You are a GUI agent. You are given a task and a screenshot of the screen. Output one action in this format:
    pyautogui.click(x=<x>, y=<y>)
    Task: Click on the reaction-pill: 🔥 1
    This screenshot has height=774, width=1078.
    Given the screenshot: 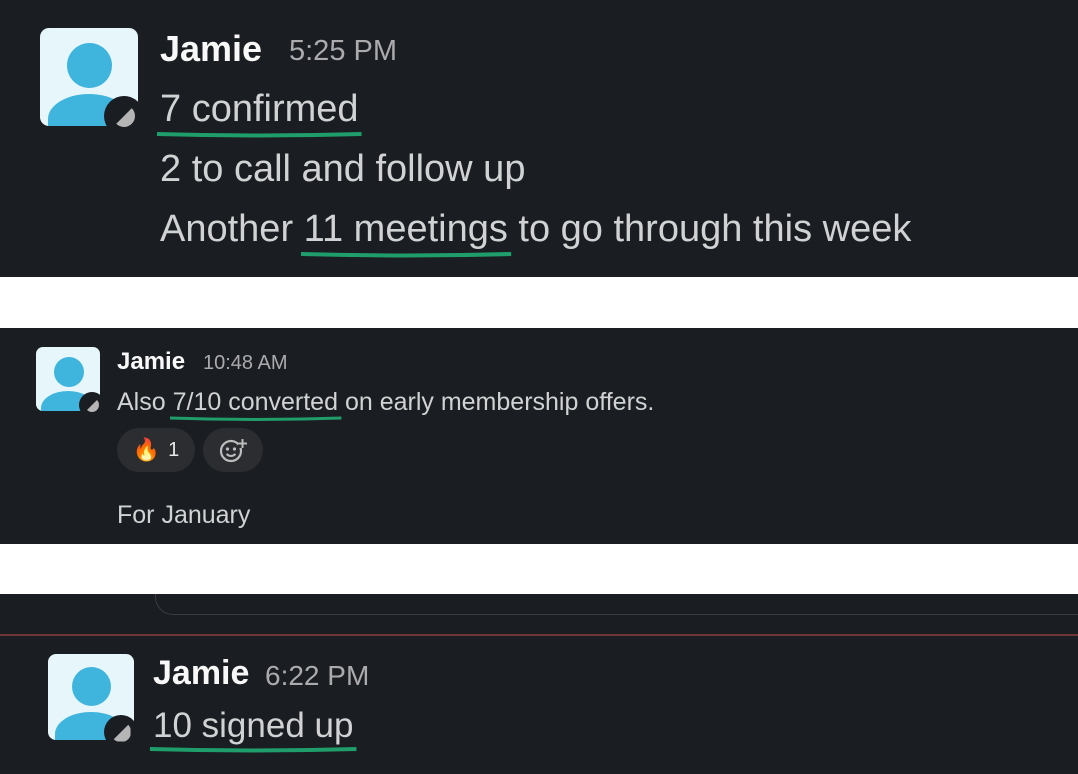 What is the action you would take?
    pyautogui.click(x=156, y=450)
    